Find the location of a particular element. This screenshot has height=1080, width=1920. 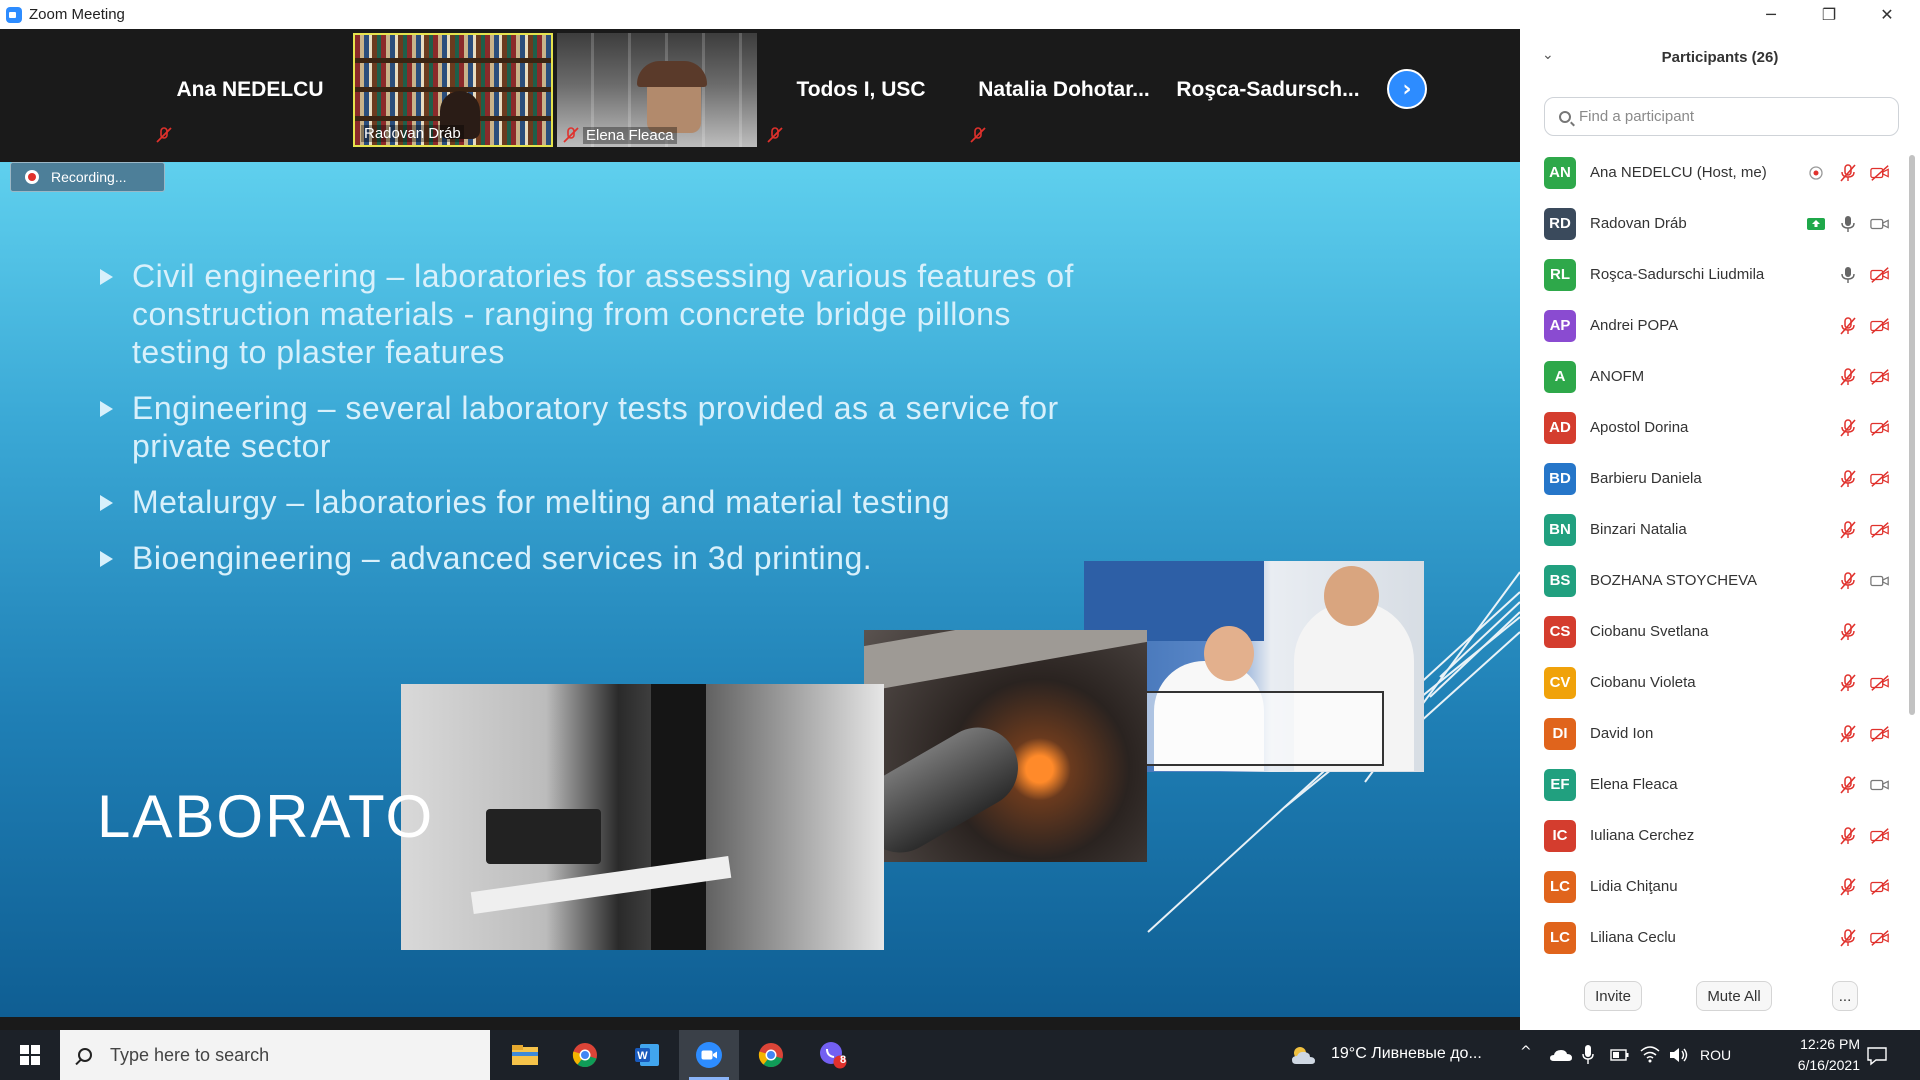

scrollbar-thumb is located at coordinates (1912, 435).